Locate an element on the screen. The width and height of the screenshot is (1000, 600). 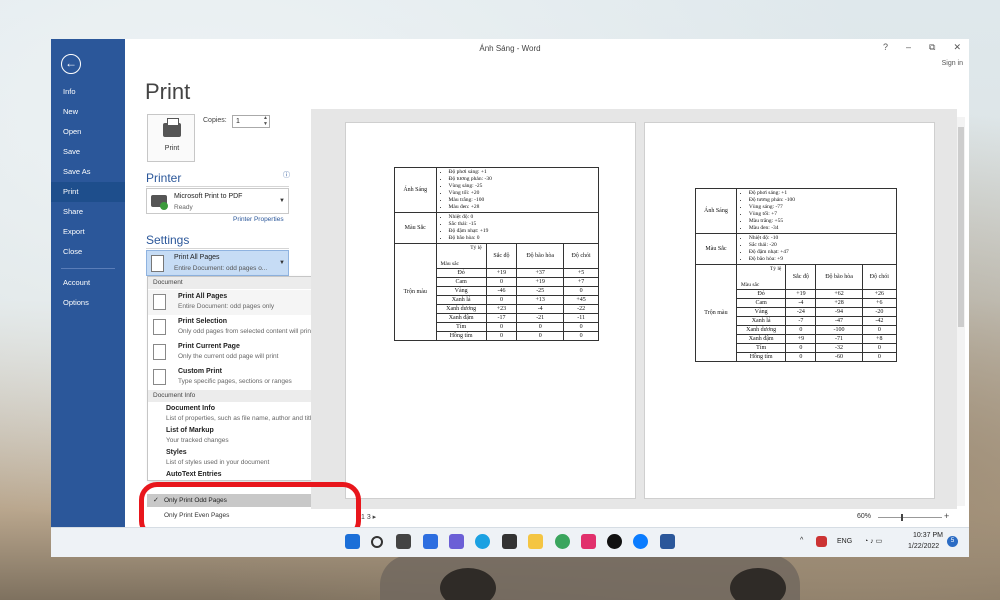
printer-icon is located at coordinates (172, 127).